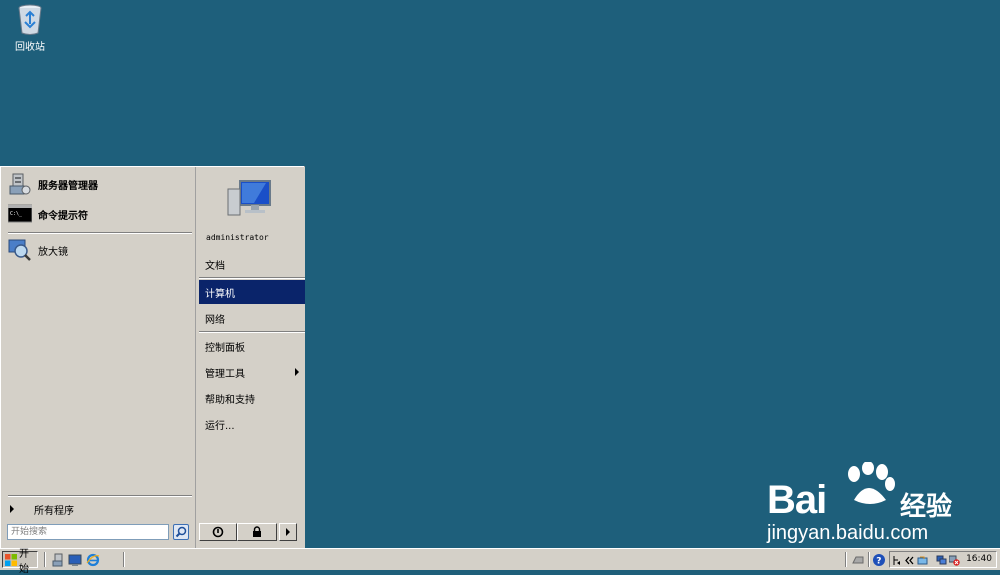 Image resolution: width=1000 pixels, height=575 pixels. What do you see at coordinates (75, 560) in the screenshot?
I see `show-desktop-icon` at bounding box center [75, 560].